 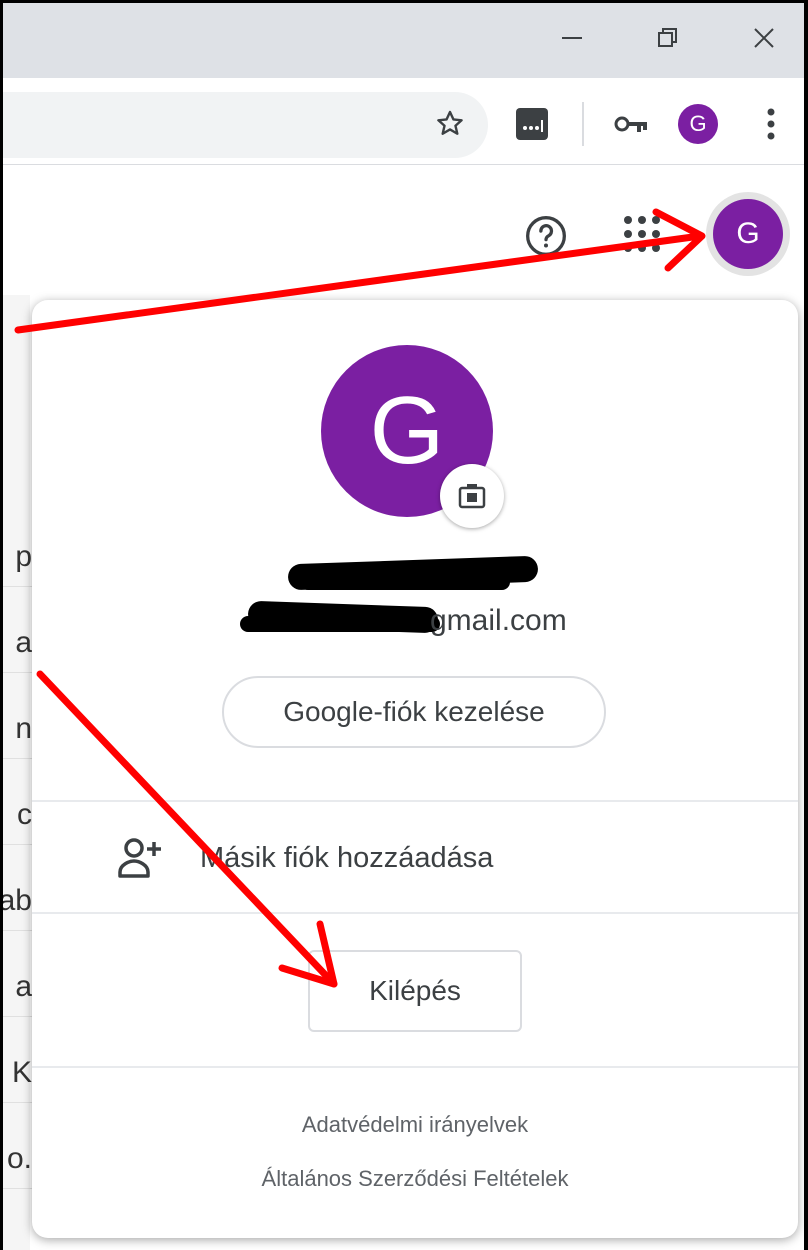 I want to click on minimize-button, so click(x=572, y=38).